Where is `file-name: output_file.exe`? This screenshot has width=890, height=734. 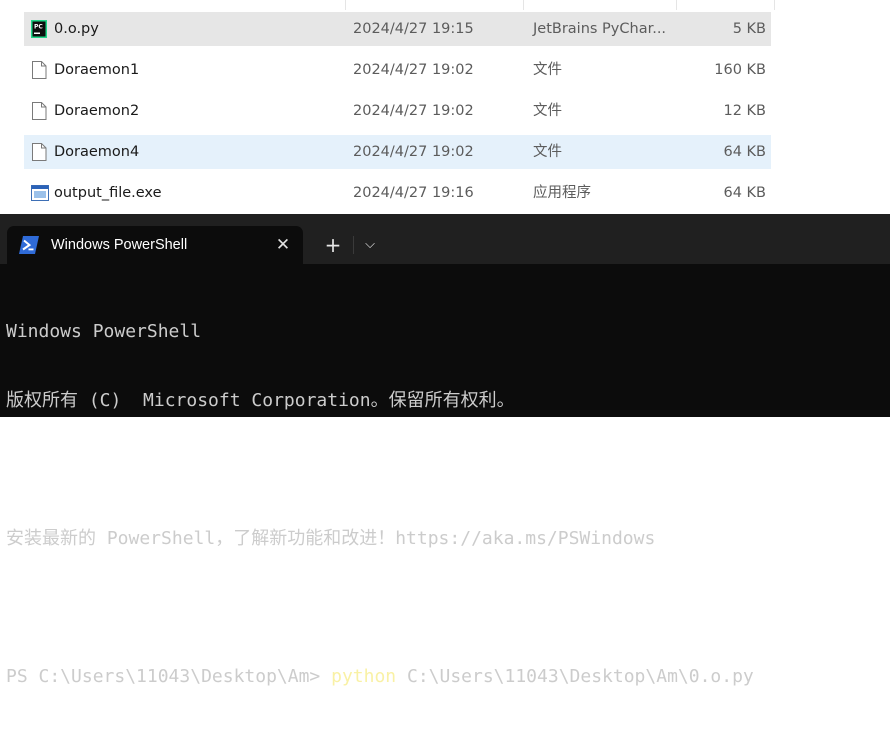 file-name: output_file.exe is located at coordinates (108, 193).